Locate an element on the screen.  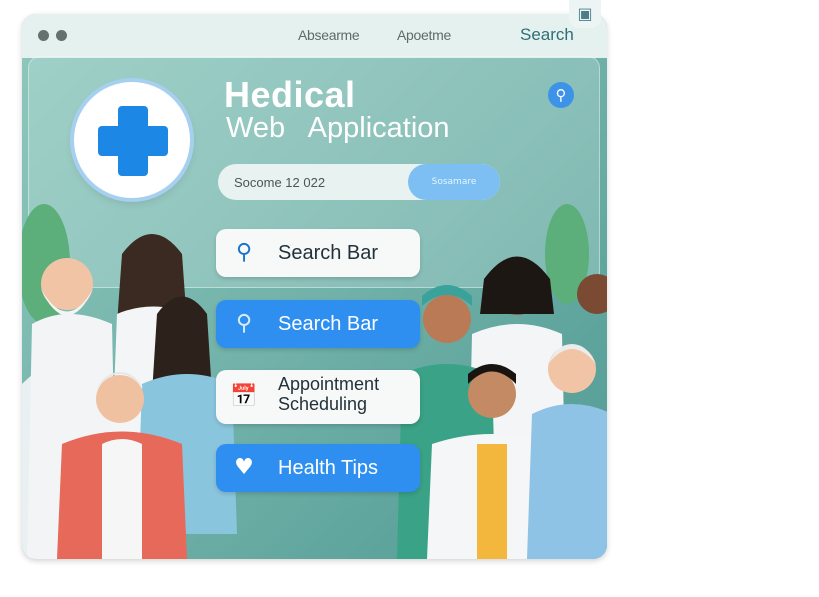
screenshot-icon: ▣ is located at coordinates (585, 14).